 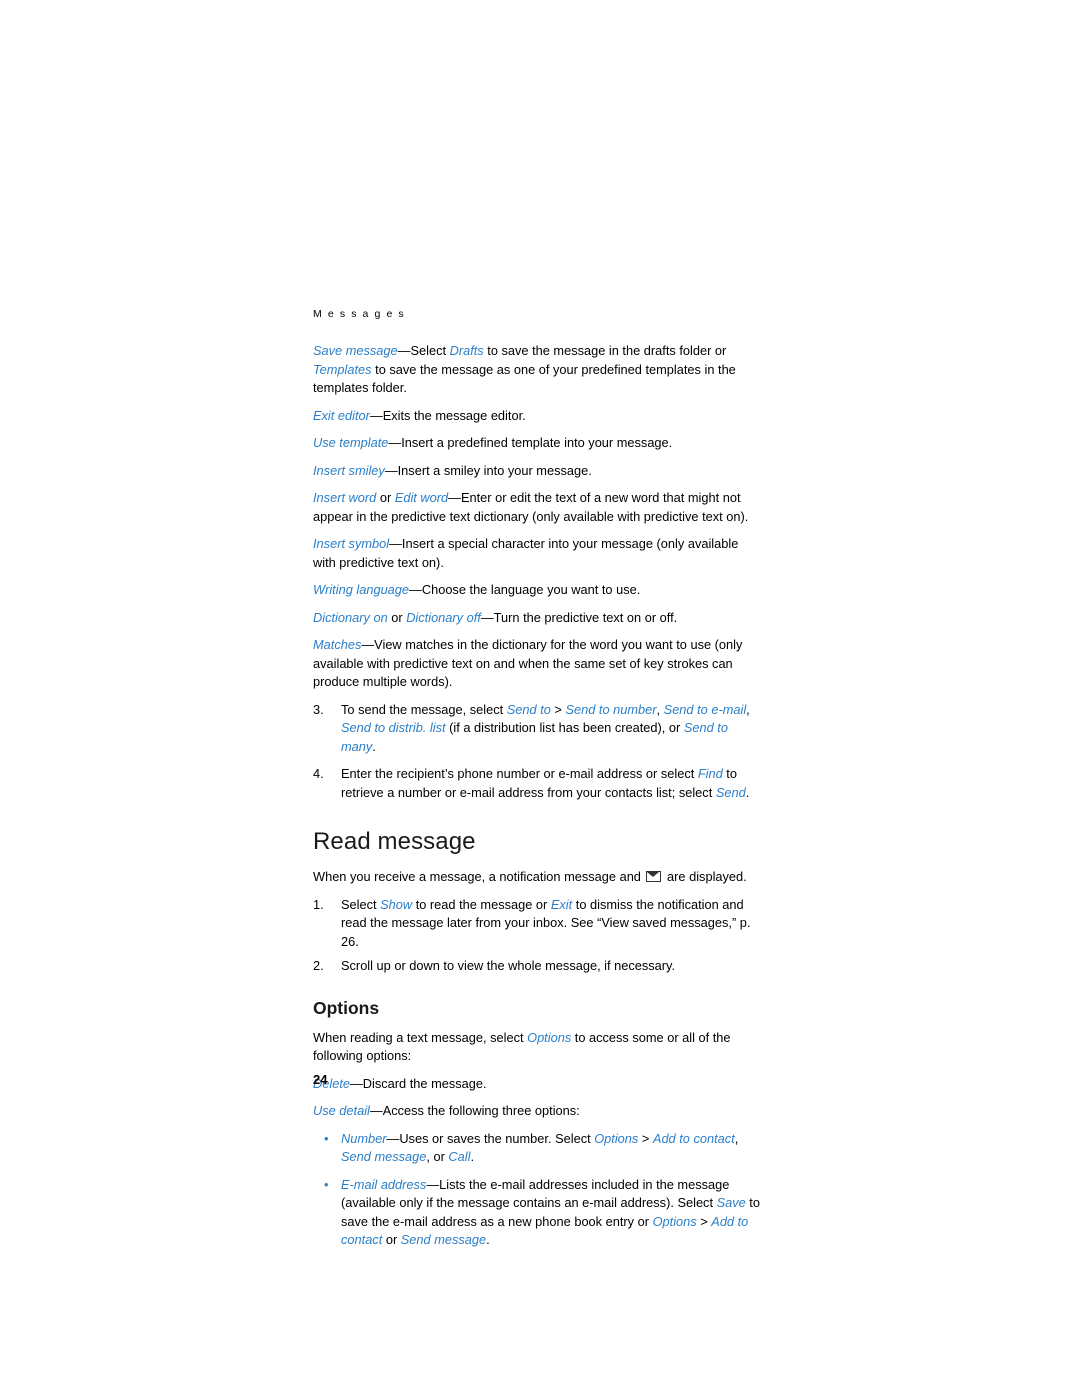 I want to click on section-heading-options: Options, so click(x=346, y=1007).